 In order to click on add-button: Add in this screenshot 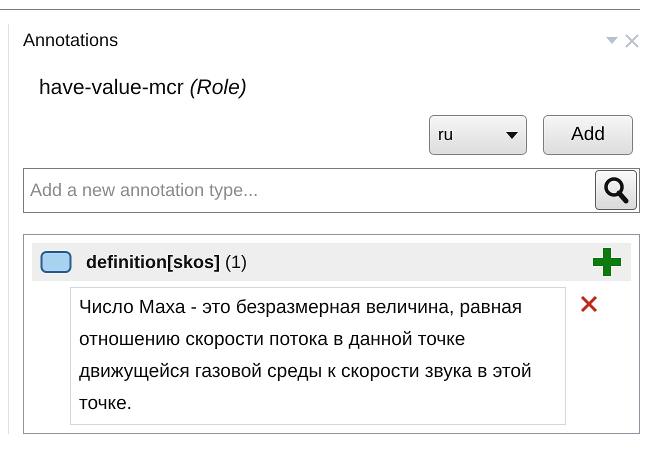, I will do `click(588, 135)`.